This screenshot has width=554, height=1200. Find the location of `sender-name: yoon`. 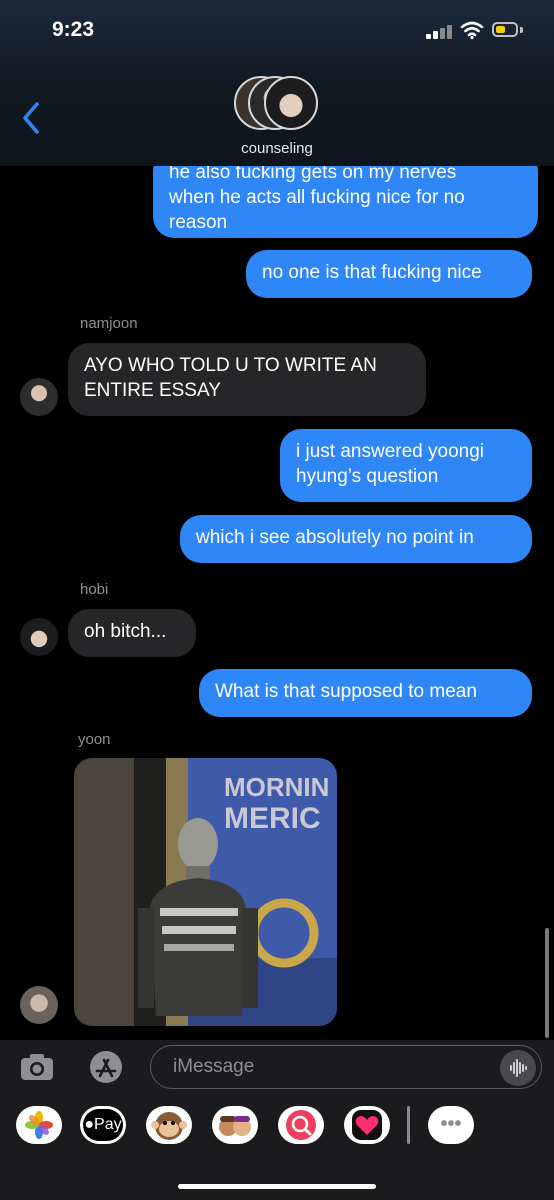

sender-name: yoon is located at coordinates (94, 739).